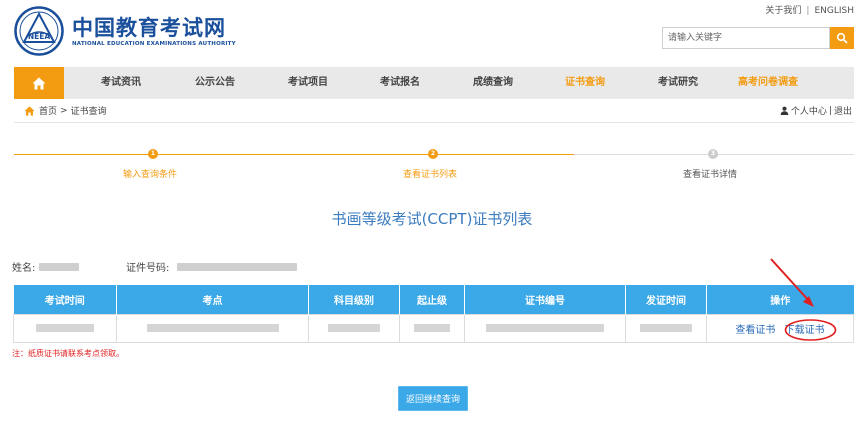  What do you see at coordinates (65, 328) in the screenshot?
I see `cell-exam-time` at bounding box center [65, 328].